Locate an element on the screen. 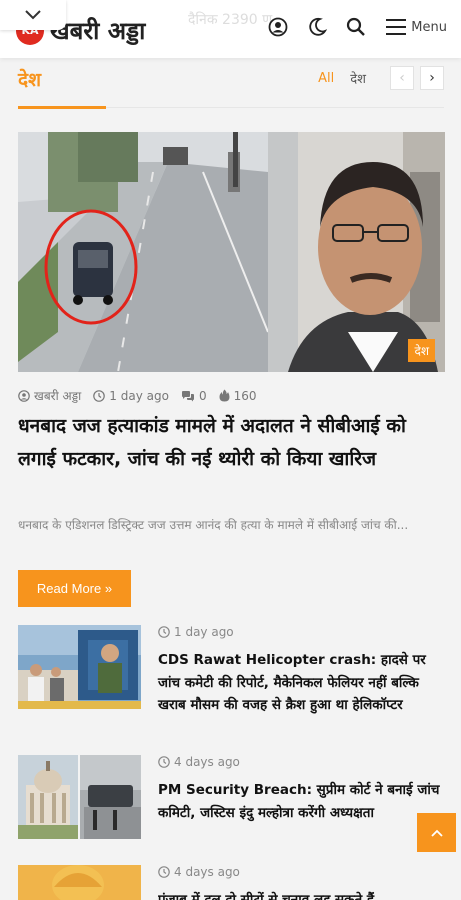 The height and width of the screenshot is (900, 461). hamburger-icon is located at coordinates (396, 27).